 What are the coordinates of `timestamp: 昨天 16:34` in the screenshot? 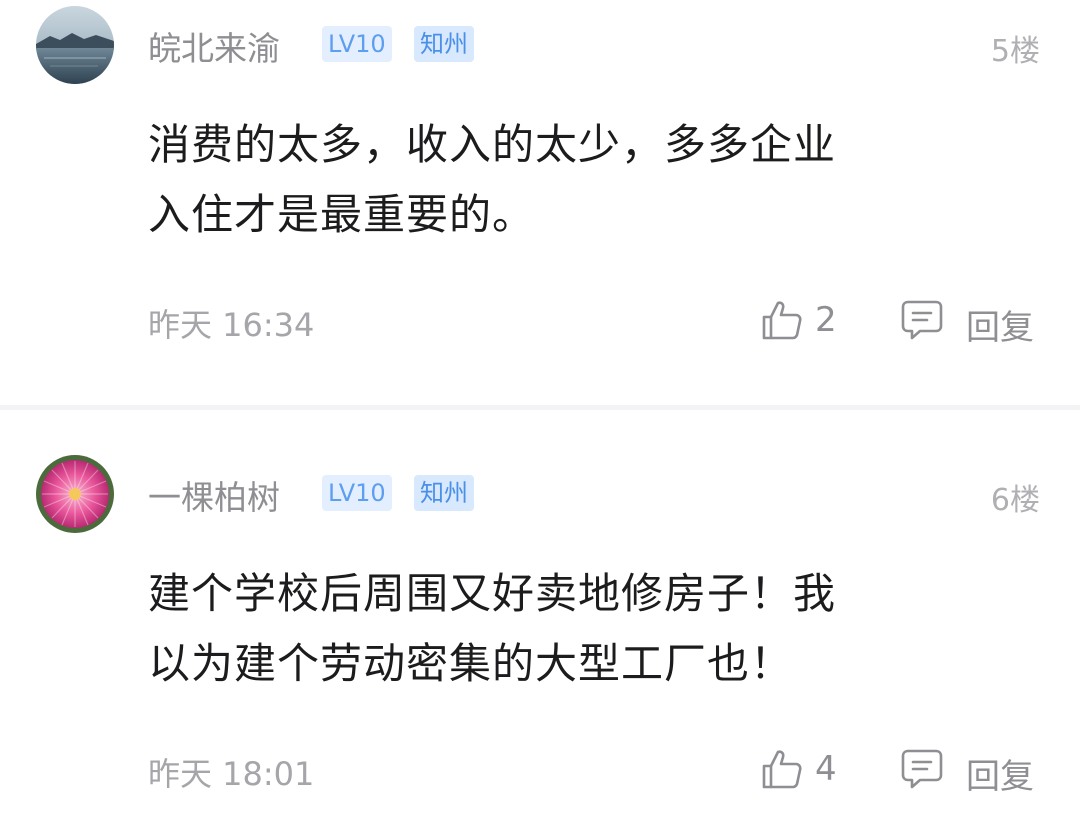 It's located at (231, 325).